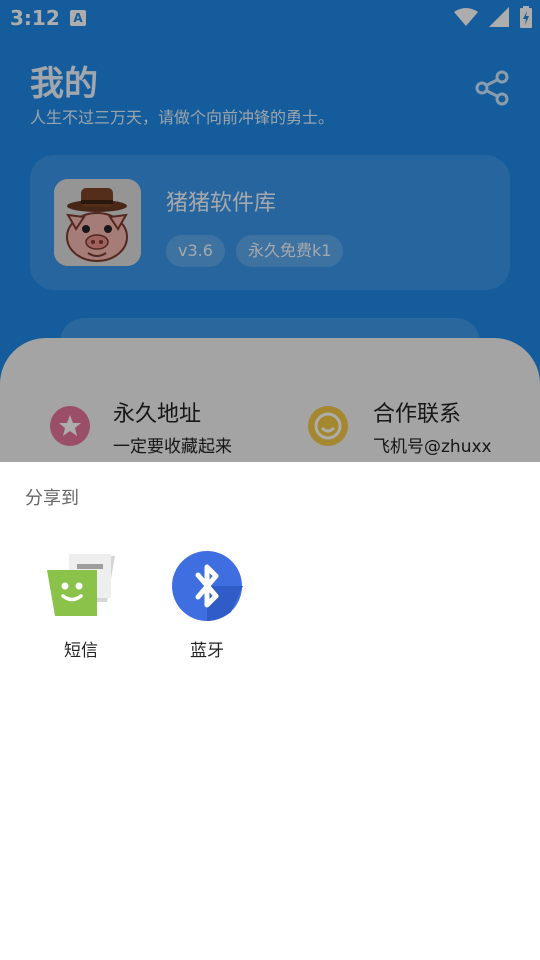 This screenshot has height=960, width=540. Describe the element at coordinates (81, 651) in the screenshot. I see `share-target-label: 短信` at that location.